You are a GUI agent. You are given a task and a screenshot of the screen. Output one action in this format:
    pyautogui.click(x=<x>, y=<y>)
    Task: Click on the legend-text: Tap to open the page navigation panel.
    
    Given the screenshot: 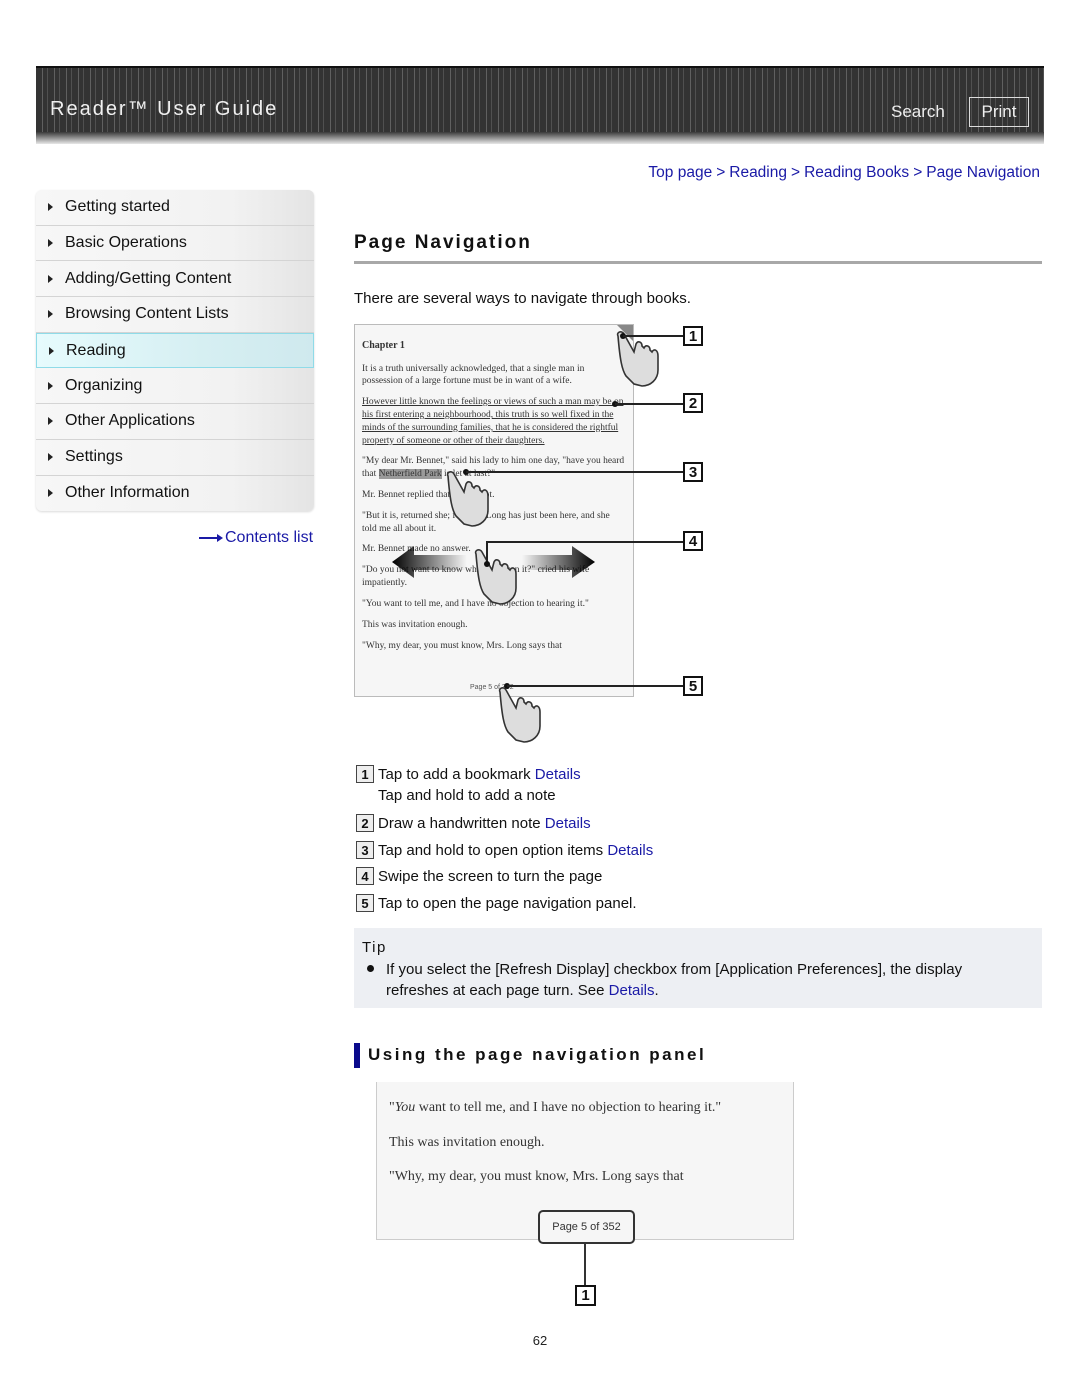 What is the action you would take?
    pyautogui.click(x=507, y=903)
    